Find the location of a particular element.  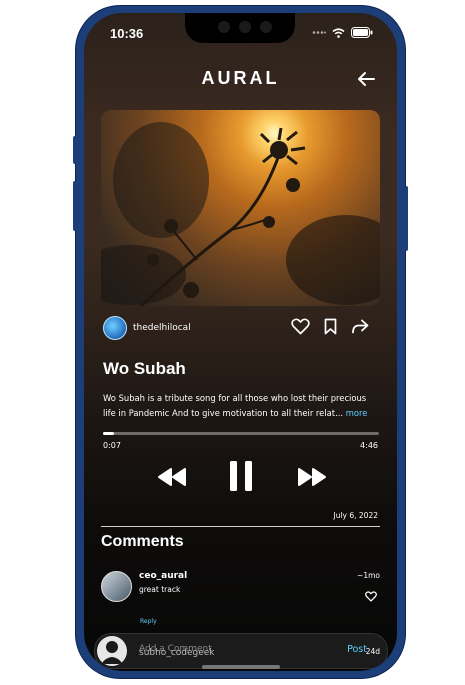

comment-item: ceo_aural great track ~1mo is located at coordinates (240, 596).